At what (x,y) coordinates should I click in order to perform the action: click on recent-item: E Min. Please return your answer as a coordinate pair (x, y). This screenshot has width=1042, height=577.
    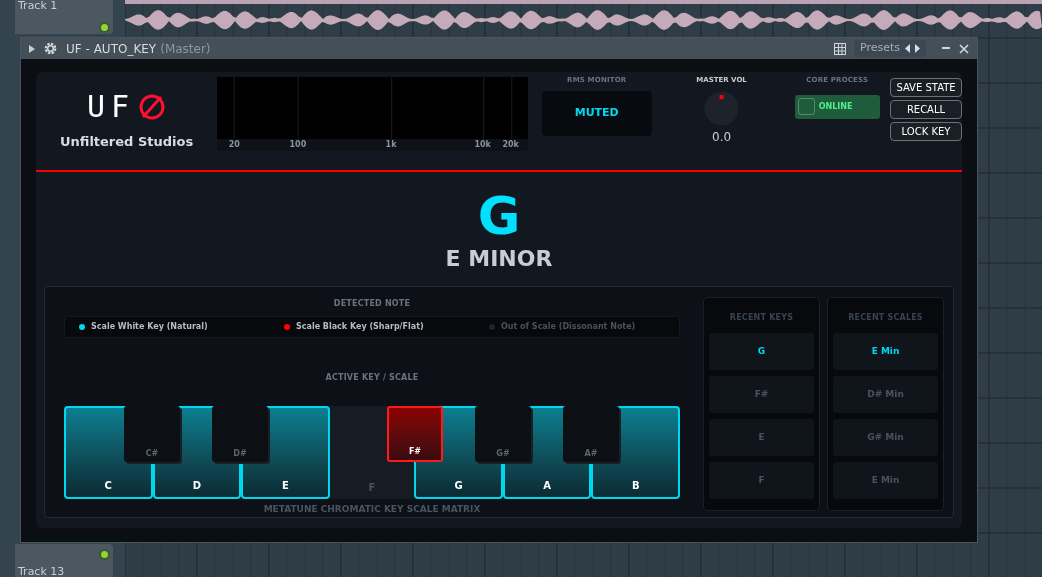
    Looking at the image, I should click on (885, 351).